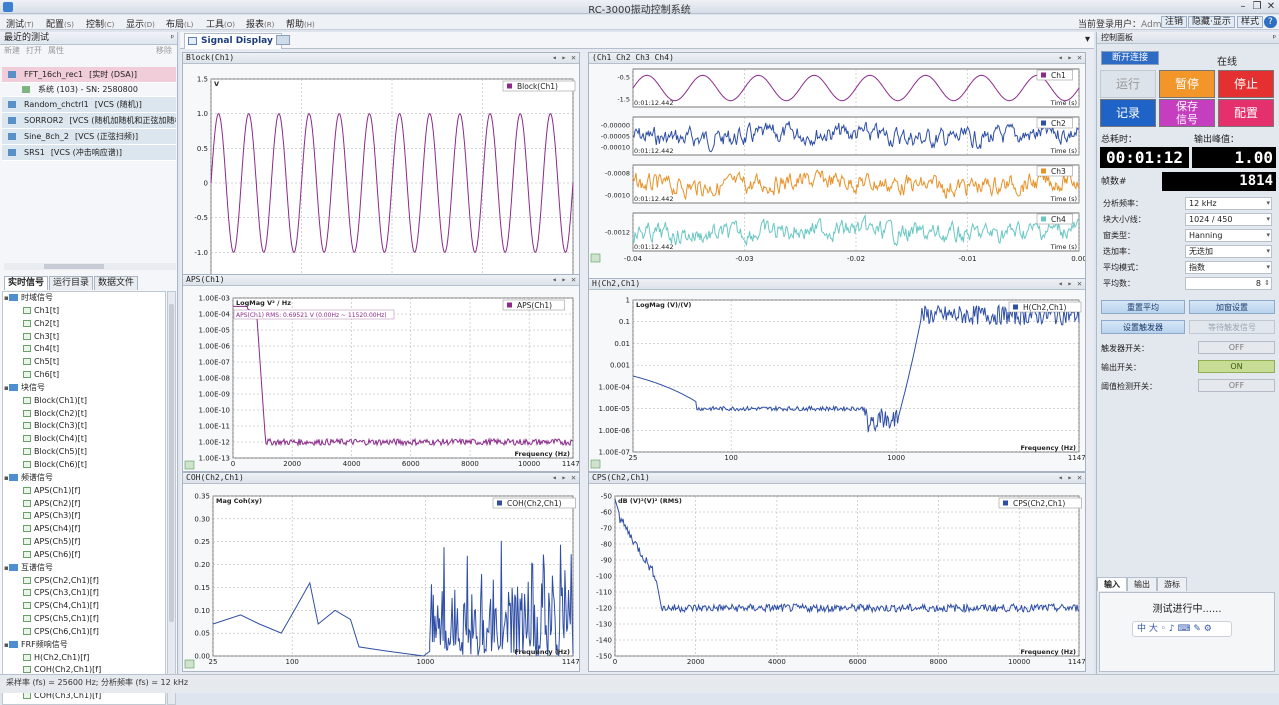  Describe the element at coordinates (1130, 58) in the screenshot. I see `disconnect-button: 断开连接` at that location.